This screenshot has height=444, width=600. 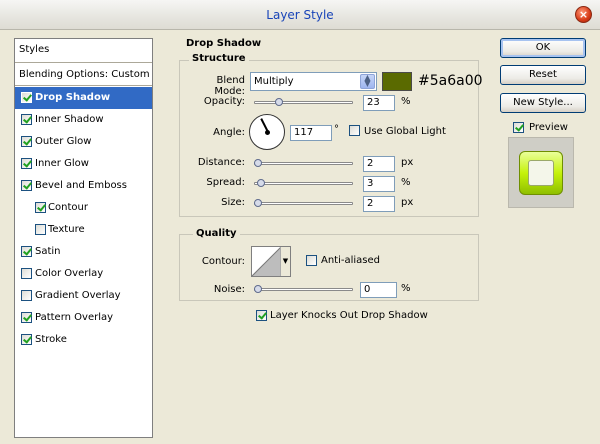 I want to click on close-icon: ×, so click(x=583, y=14).